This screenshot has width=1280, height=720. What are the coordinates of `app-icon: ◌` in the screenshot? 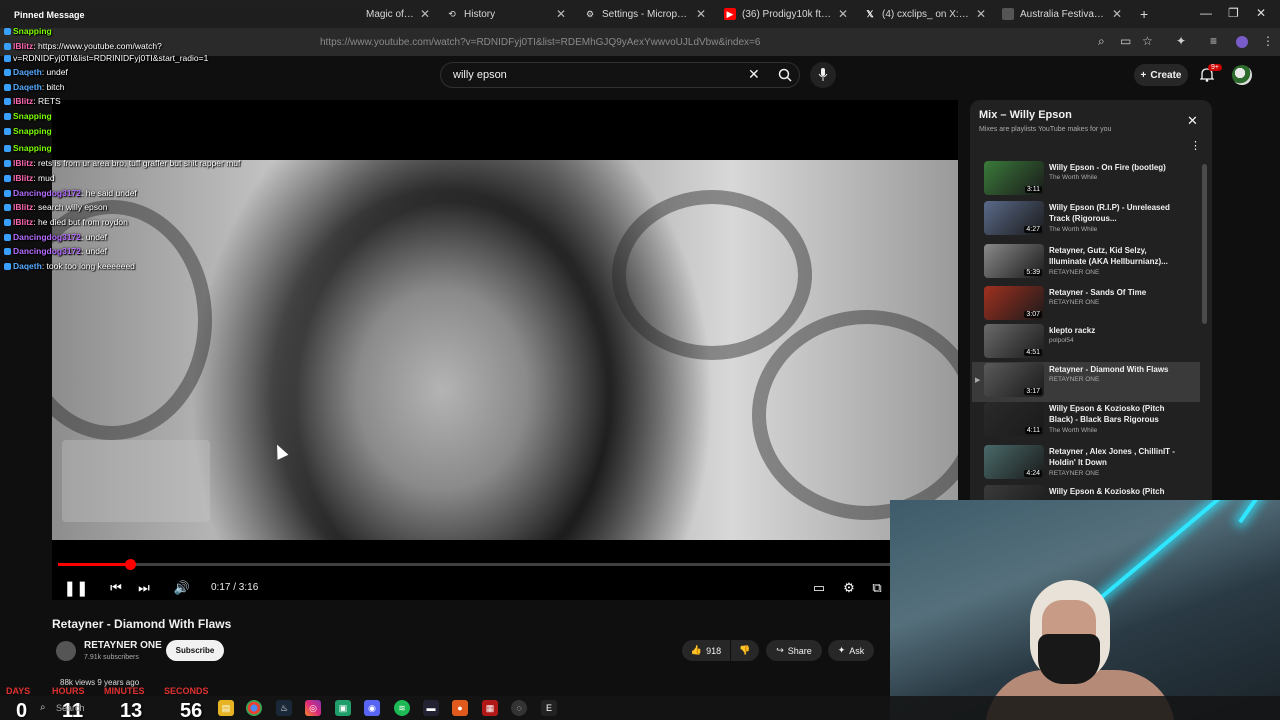 It's located at (519, 708).